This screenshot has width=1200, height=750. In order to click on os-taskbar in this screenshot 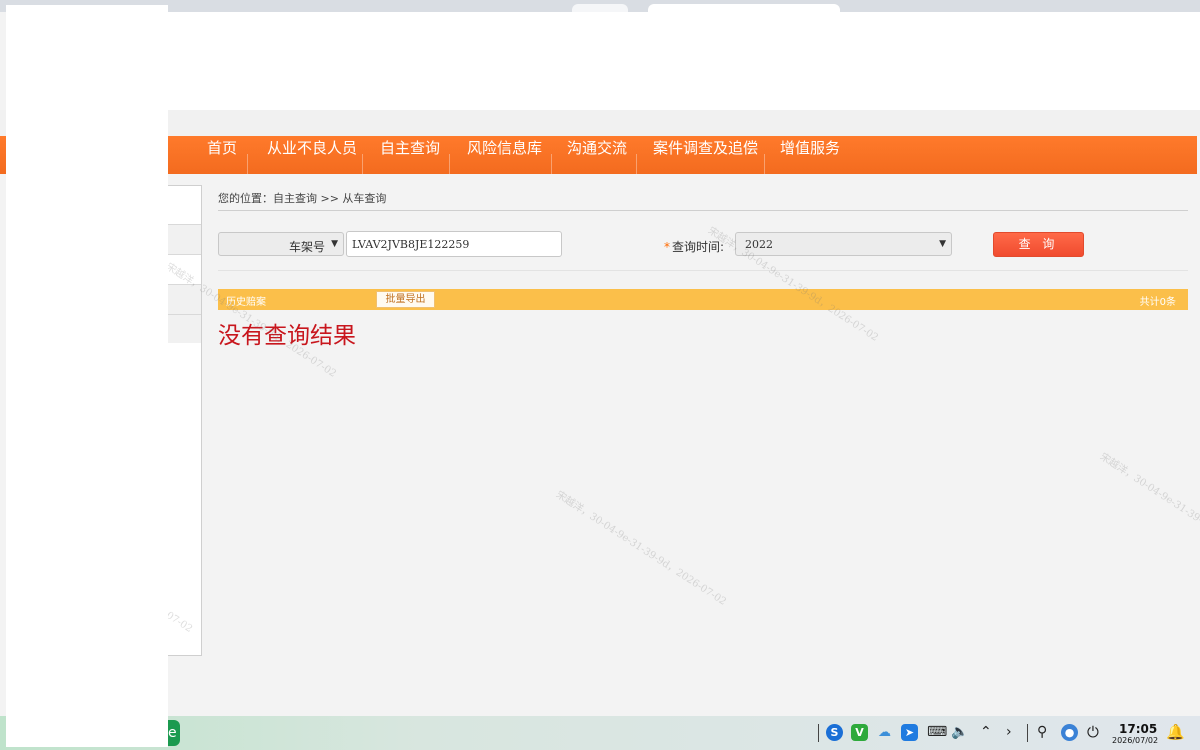, I will do `click(600, 733)`.